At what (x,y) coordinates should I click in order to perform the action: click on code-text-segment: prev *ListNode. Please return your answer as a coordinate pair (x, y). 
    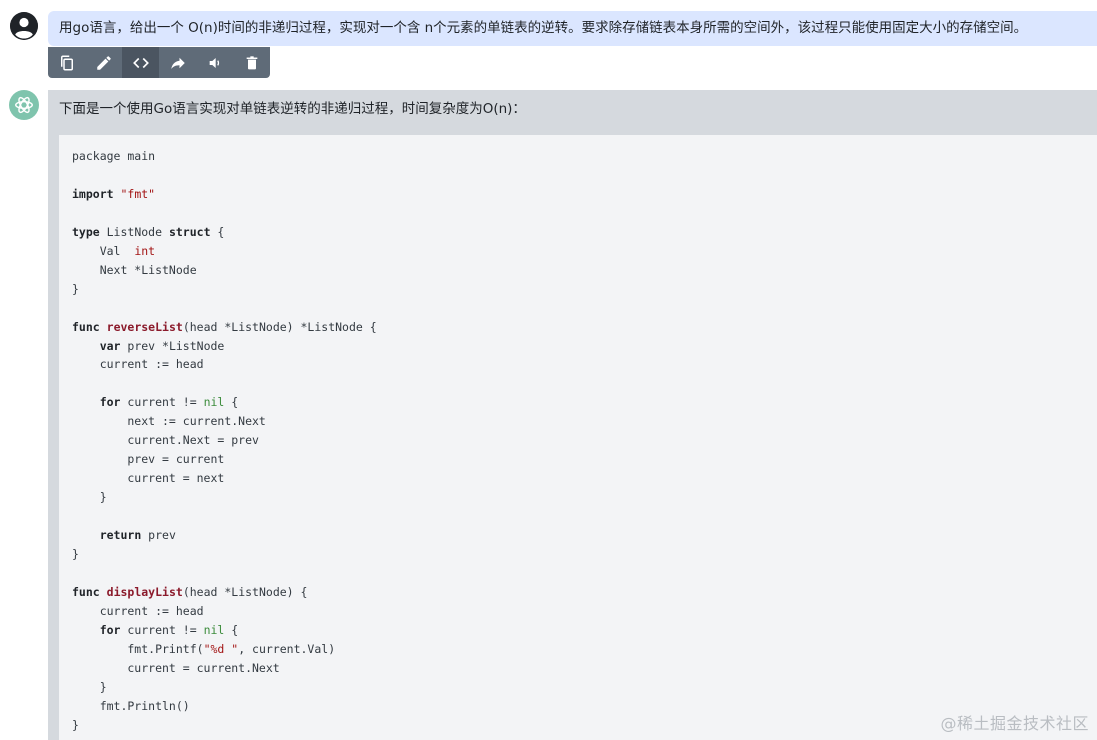
    Looking at the image, I should click on (172, 345).